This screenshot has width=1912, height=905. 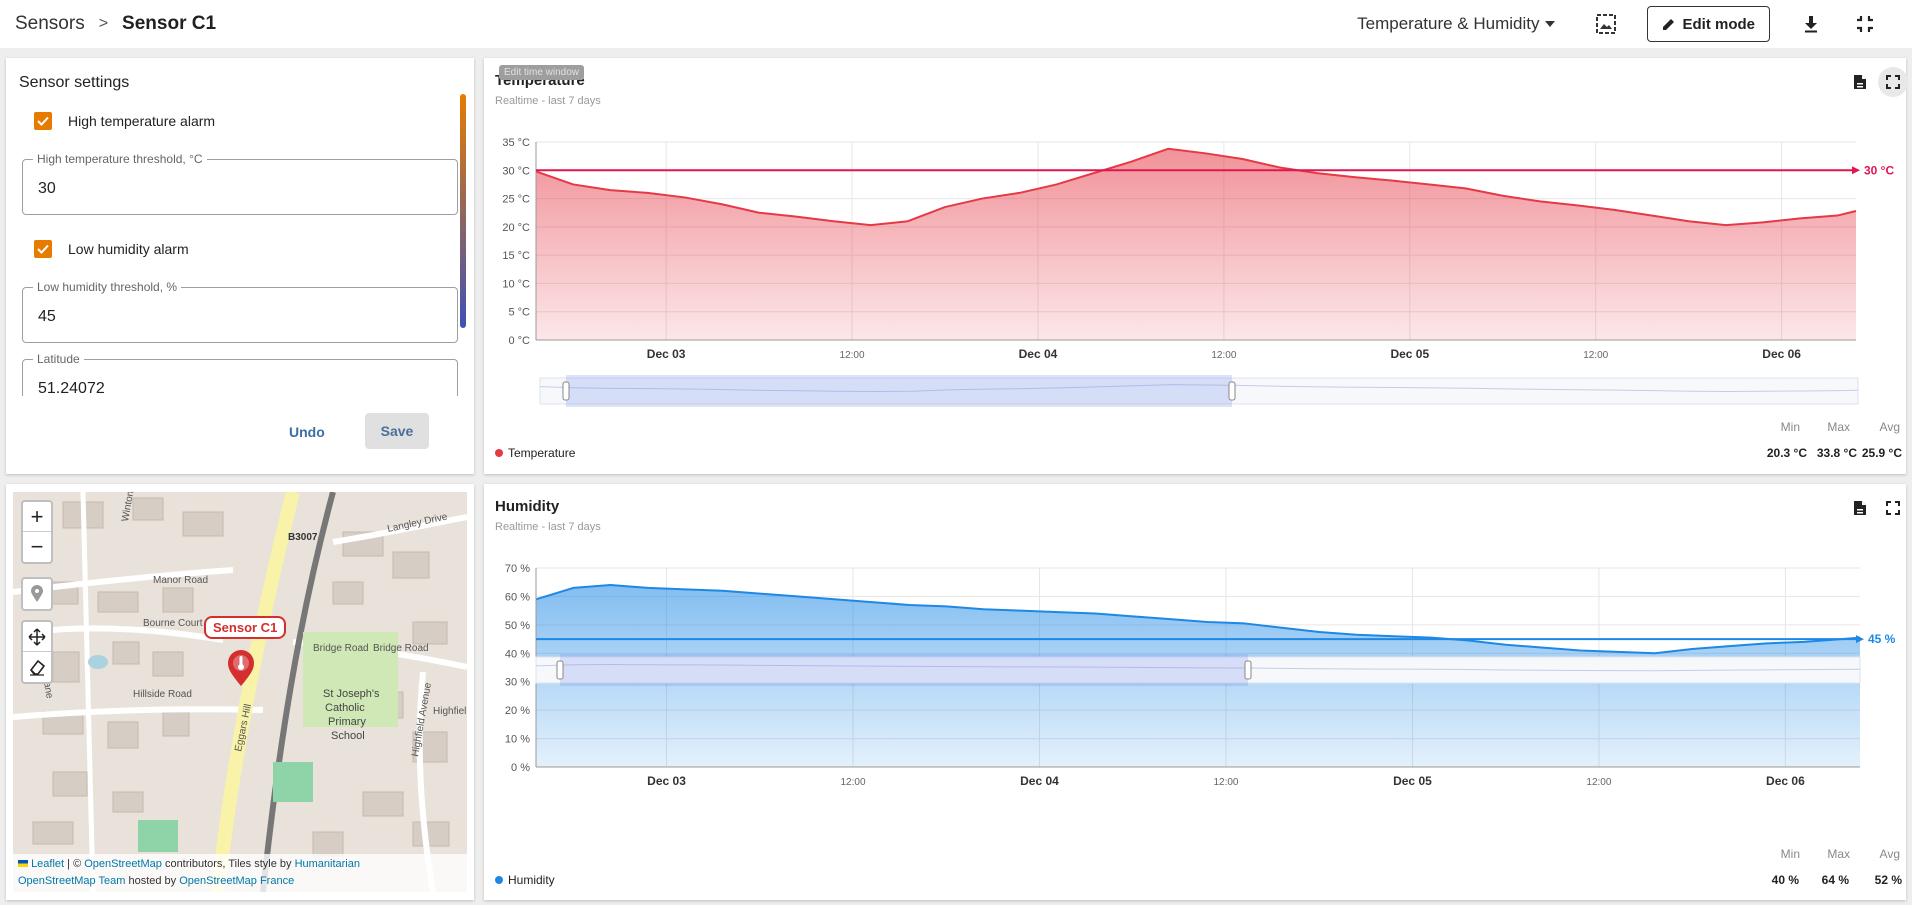 I want to click on zoom-out-button: −, so click(x=37, y=547).